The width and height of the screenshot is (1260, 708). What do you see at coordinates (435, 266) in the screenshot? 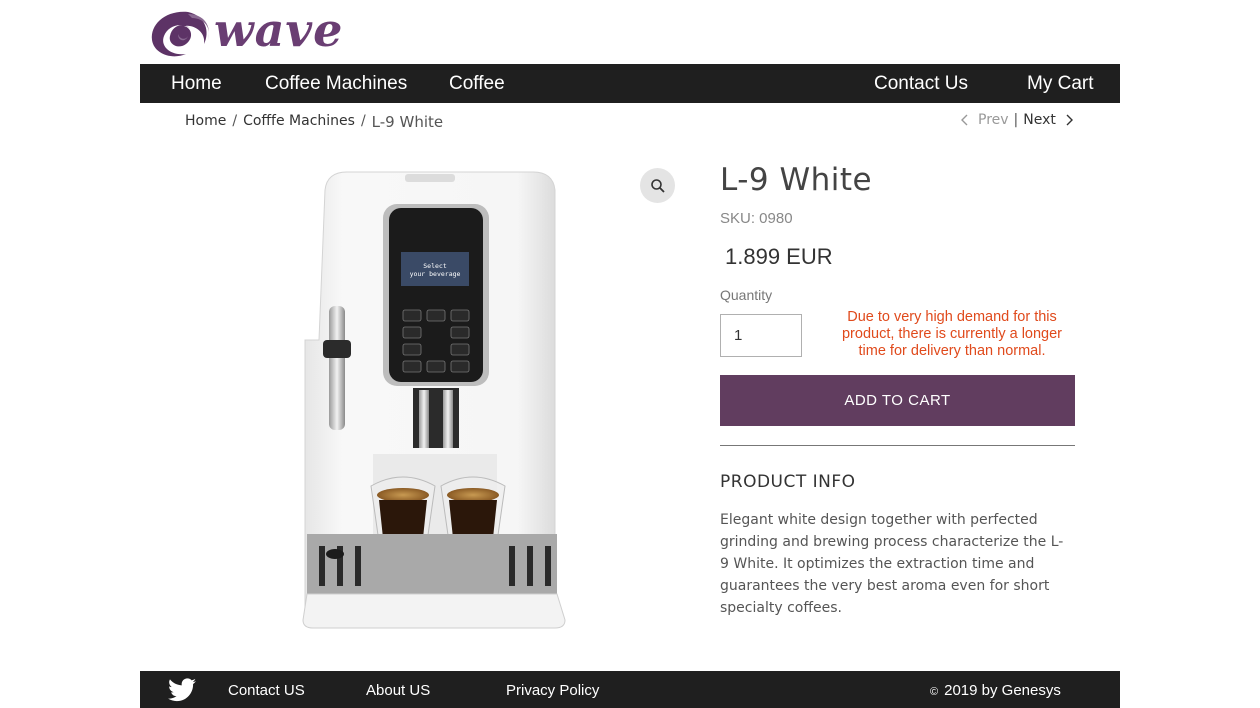
I see `screen-text: Select` at bounding box center [435, 266].